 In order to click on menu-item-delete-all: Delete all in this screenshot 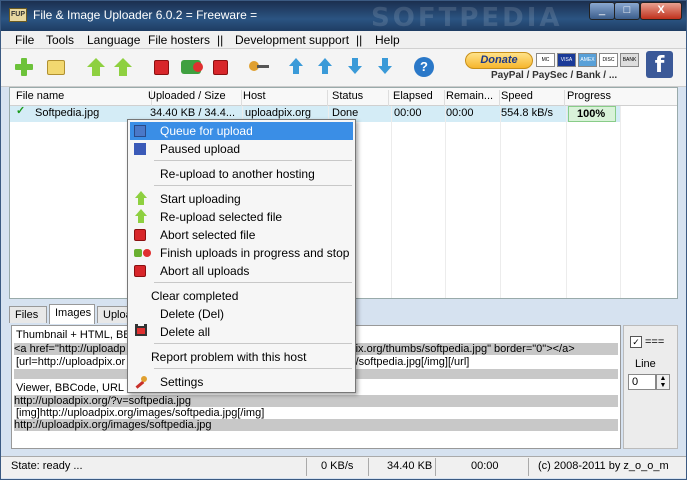, I will do `click(241, 332)`.